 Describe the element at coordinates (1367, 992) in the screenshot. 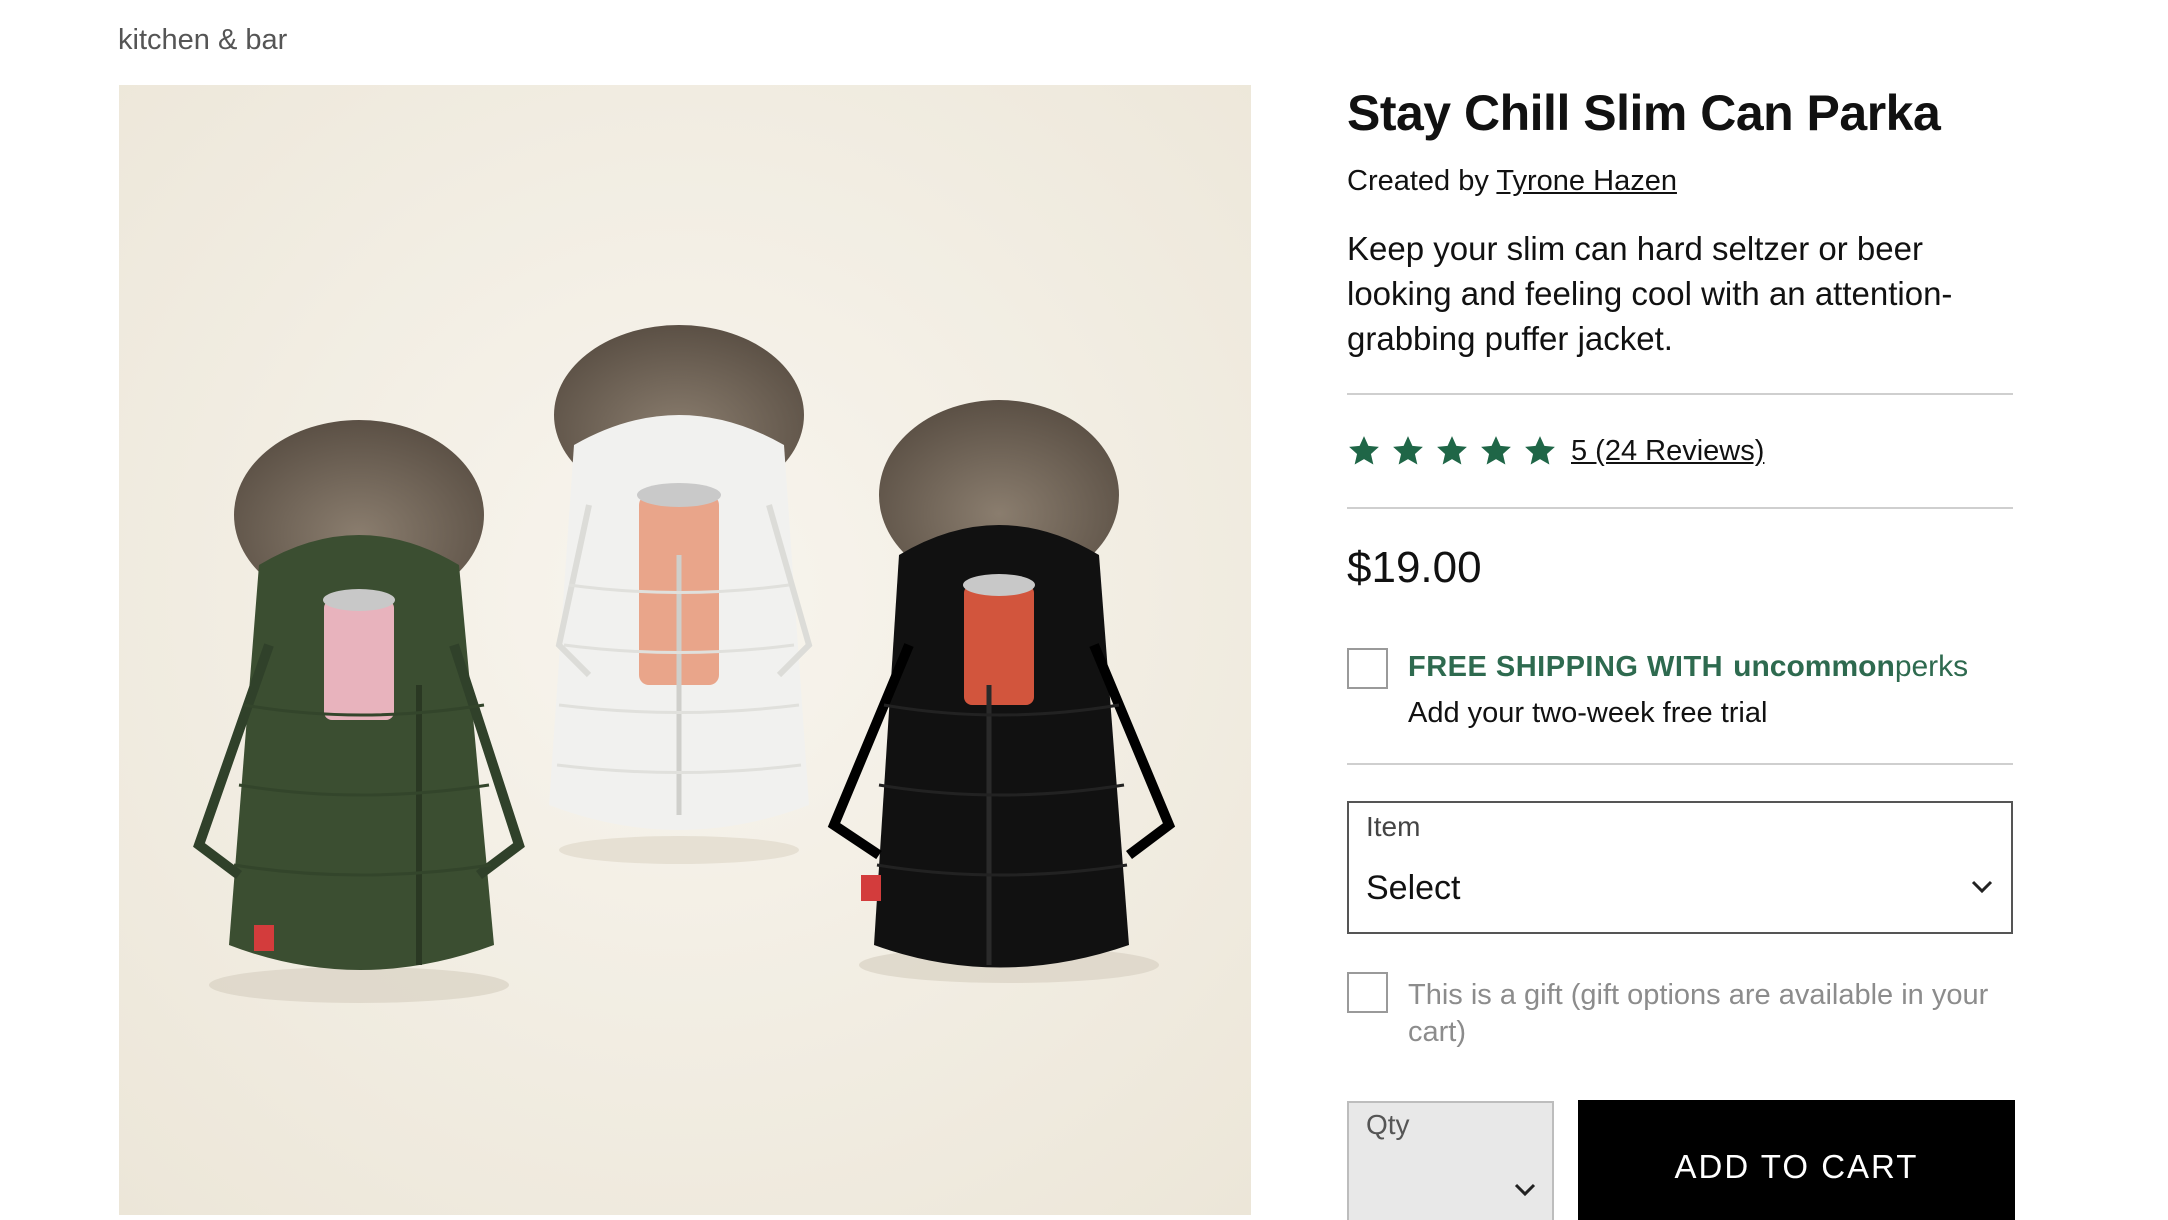

I see `gift-checkbox` at that location.